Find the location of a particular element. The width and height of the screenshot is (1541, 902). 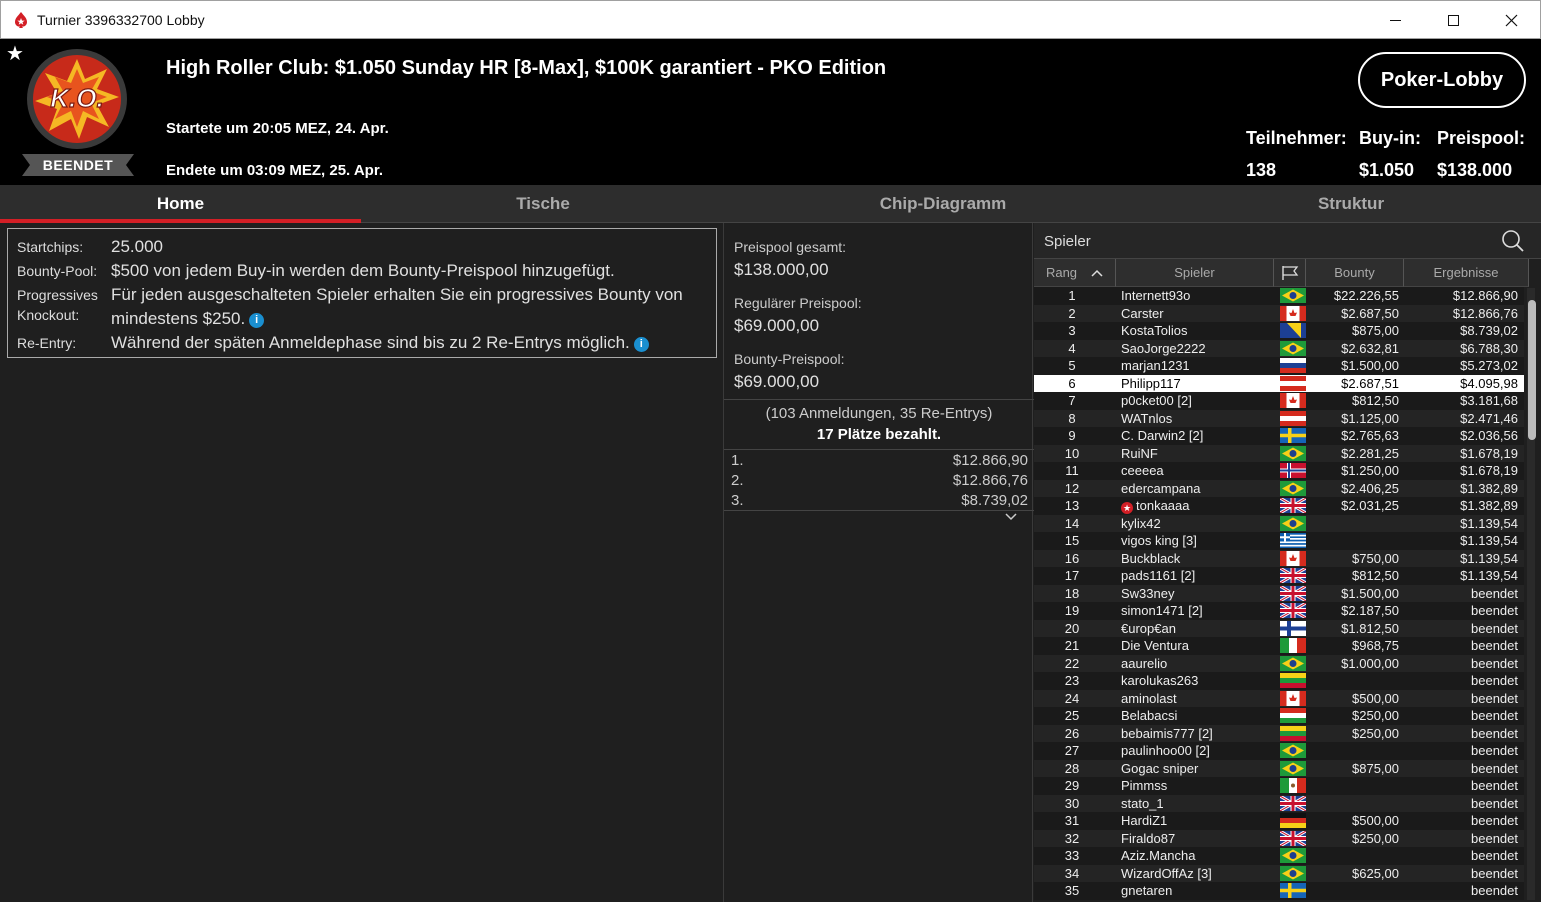

sort-ascending-icon is located at coordinates (1097, 273).